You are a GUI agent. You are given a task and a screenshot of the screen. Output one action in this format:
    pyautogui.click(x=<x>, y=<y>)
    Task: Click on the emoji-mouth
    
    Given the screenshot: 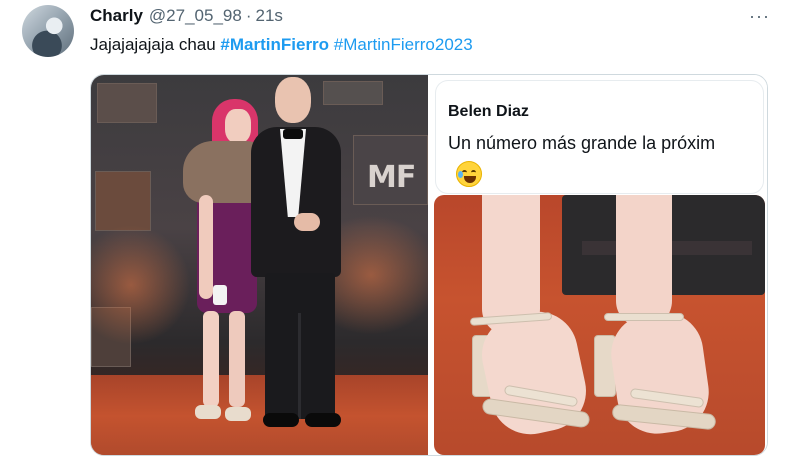 What is the action you would take?
    pyautogui.click(x=470, y=179)
    